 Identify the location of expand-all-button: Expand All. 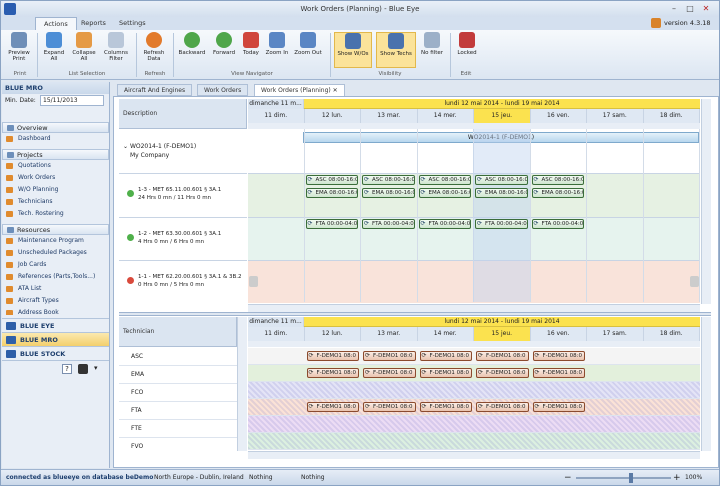
(54, 50).